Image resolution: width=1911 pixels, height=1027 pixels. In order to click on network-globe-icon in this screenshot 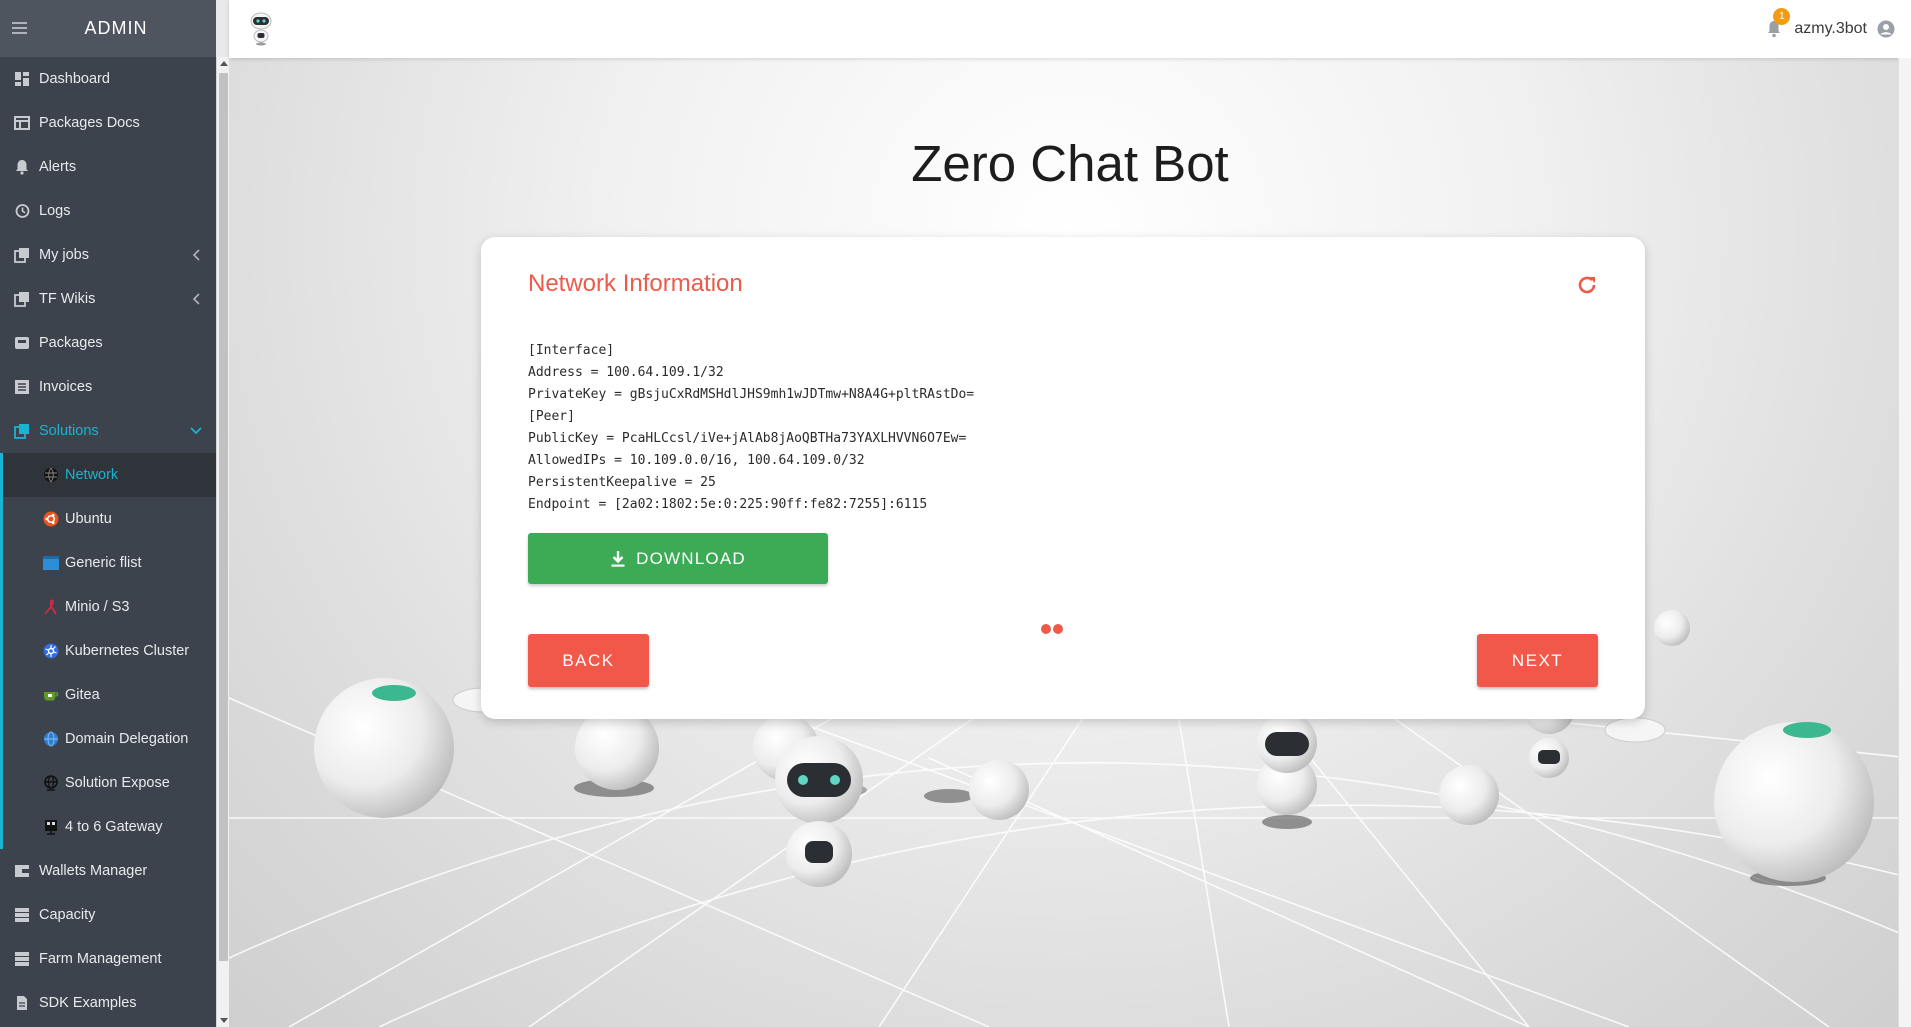, I will do `click(51, 475)`.